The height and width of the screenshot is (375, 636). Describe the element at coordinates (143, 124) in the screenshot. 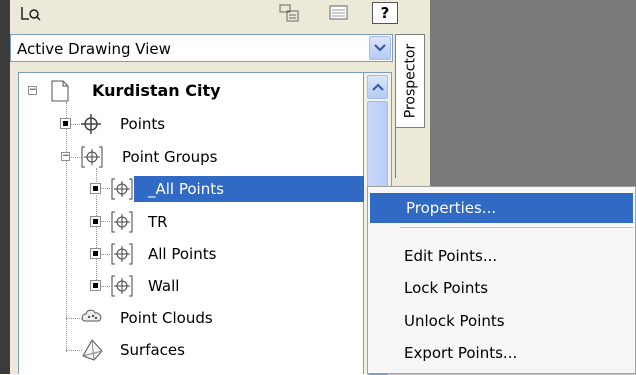

I see `tree-item-label: Points` at that location.